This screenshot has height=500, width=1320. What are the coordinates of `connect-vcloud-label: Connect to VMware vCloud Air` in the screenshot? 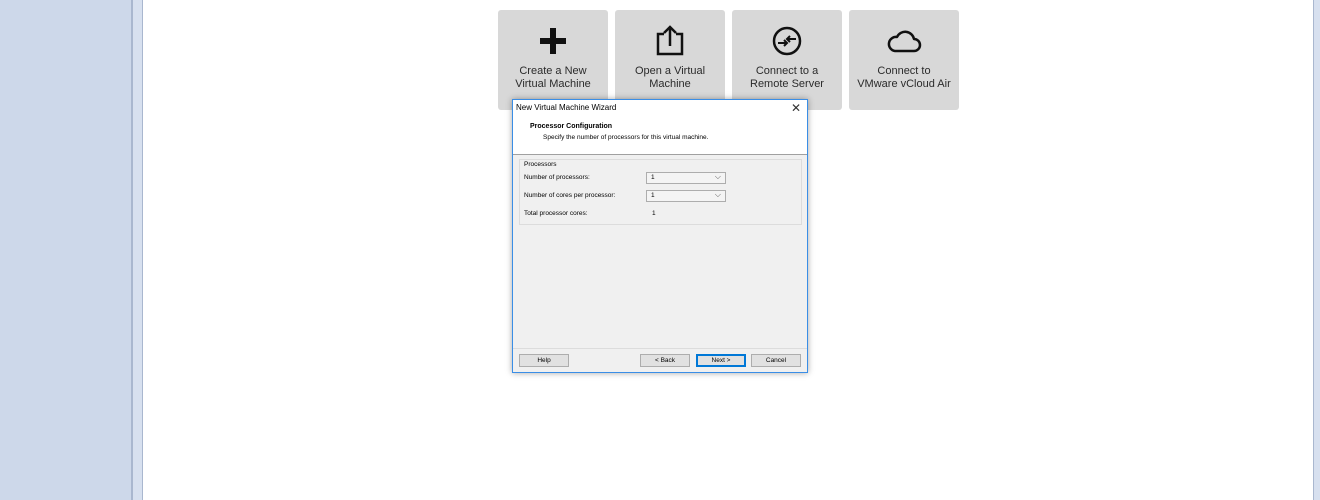 It's located at (904, 77).